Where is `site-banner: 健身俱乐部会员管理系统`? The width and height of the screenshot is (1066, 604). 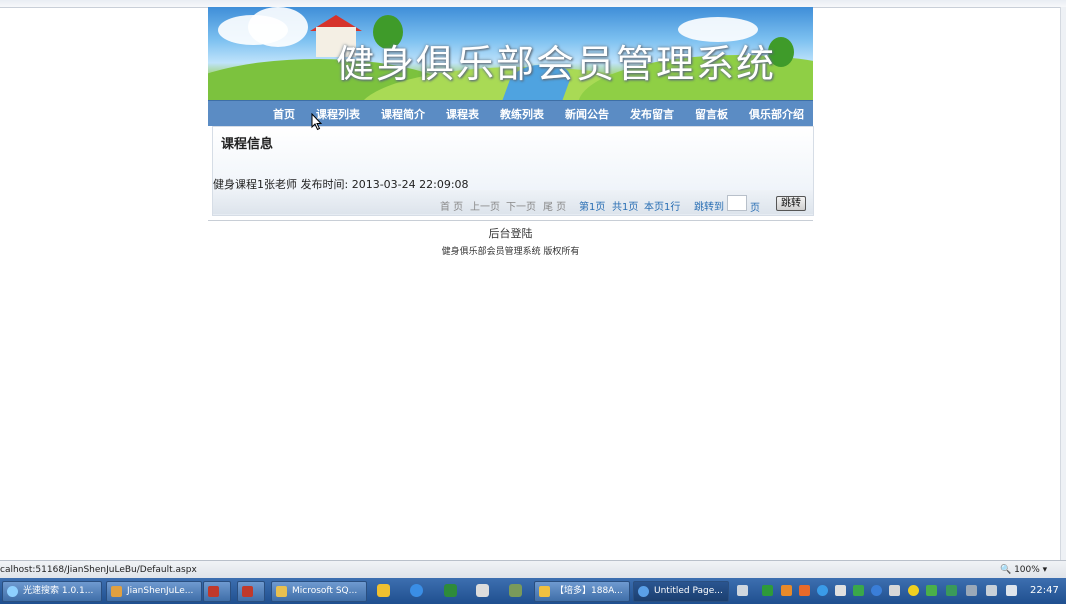
site-banner: 健身俱乐部会员管理系统 is located at coordinates (510, 53).